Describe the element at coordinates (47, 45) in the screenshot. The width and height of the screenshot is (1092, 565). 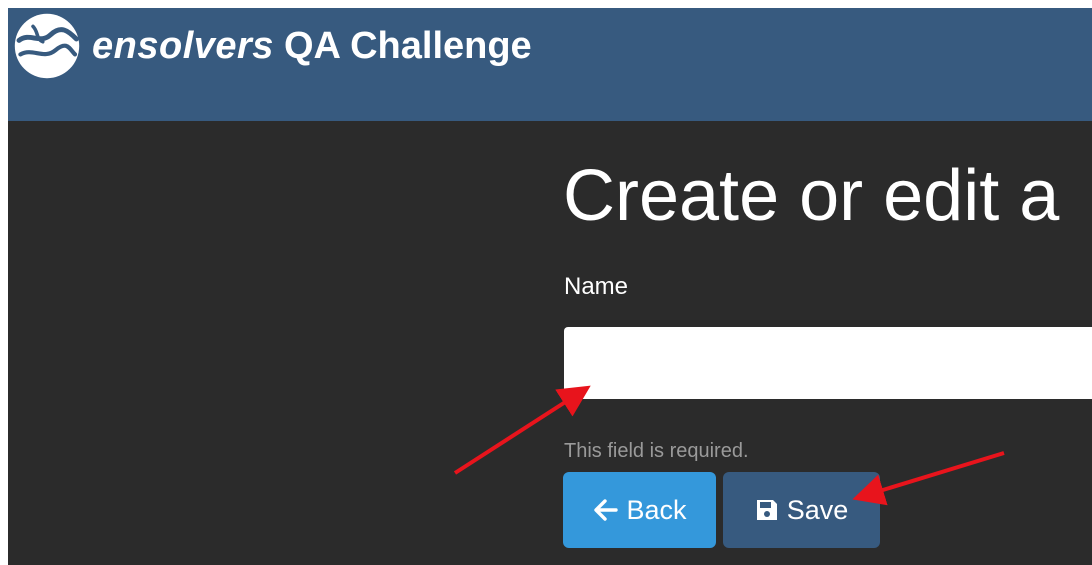
I see `ensolvers-logo-icon` at that location.